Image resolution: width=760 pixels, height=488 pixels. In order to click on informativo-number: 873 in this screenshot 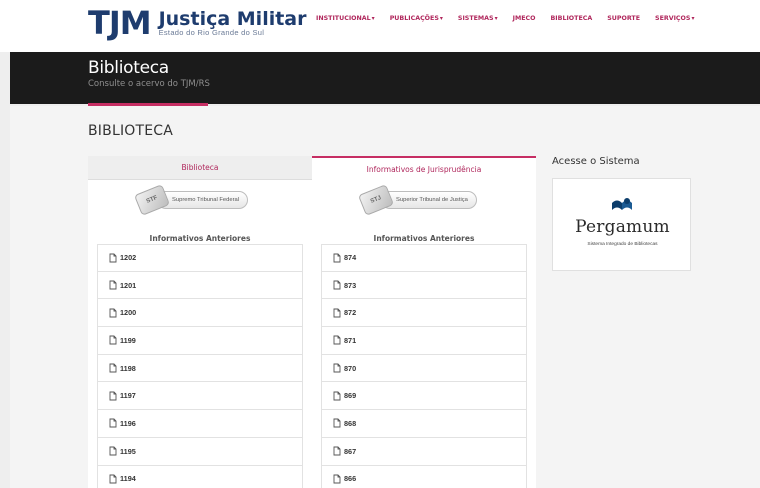, I will do `click(350, 285)`.